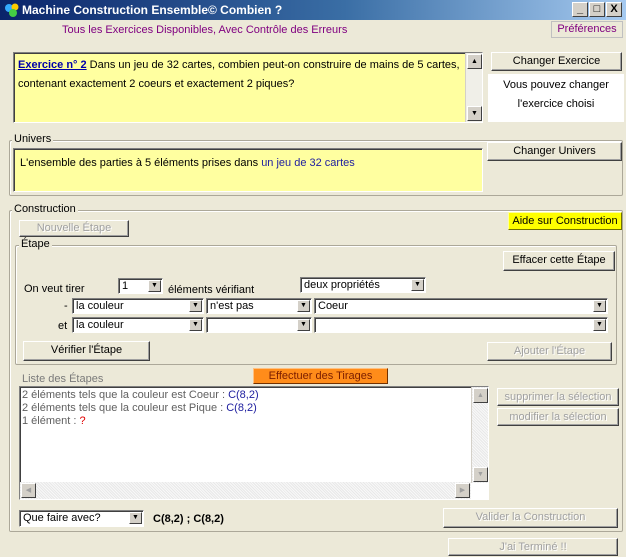 Image resolution: width=626 pixels, height=557 pixels. What do you see at coordinates (211, 290) in the screenshot?
I see `elements-verifying-label: éléments vérifiant` at bounding box center [211, 290].